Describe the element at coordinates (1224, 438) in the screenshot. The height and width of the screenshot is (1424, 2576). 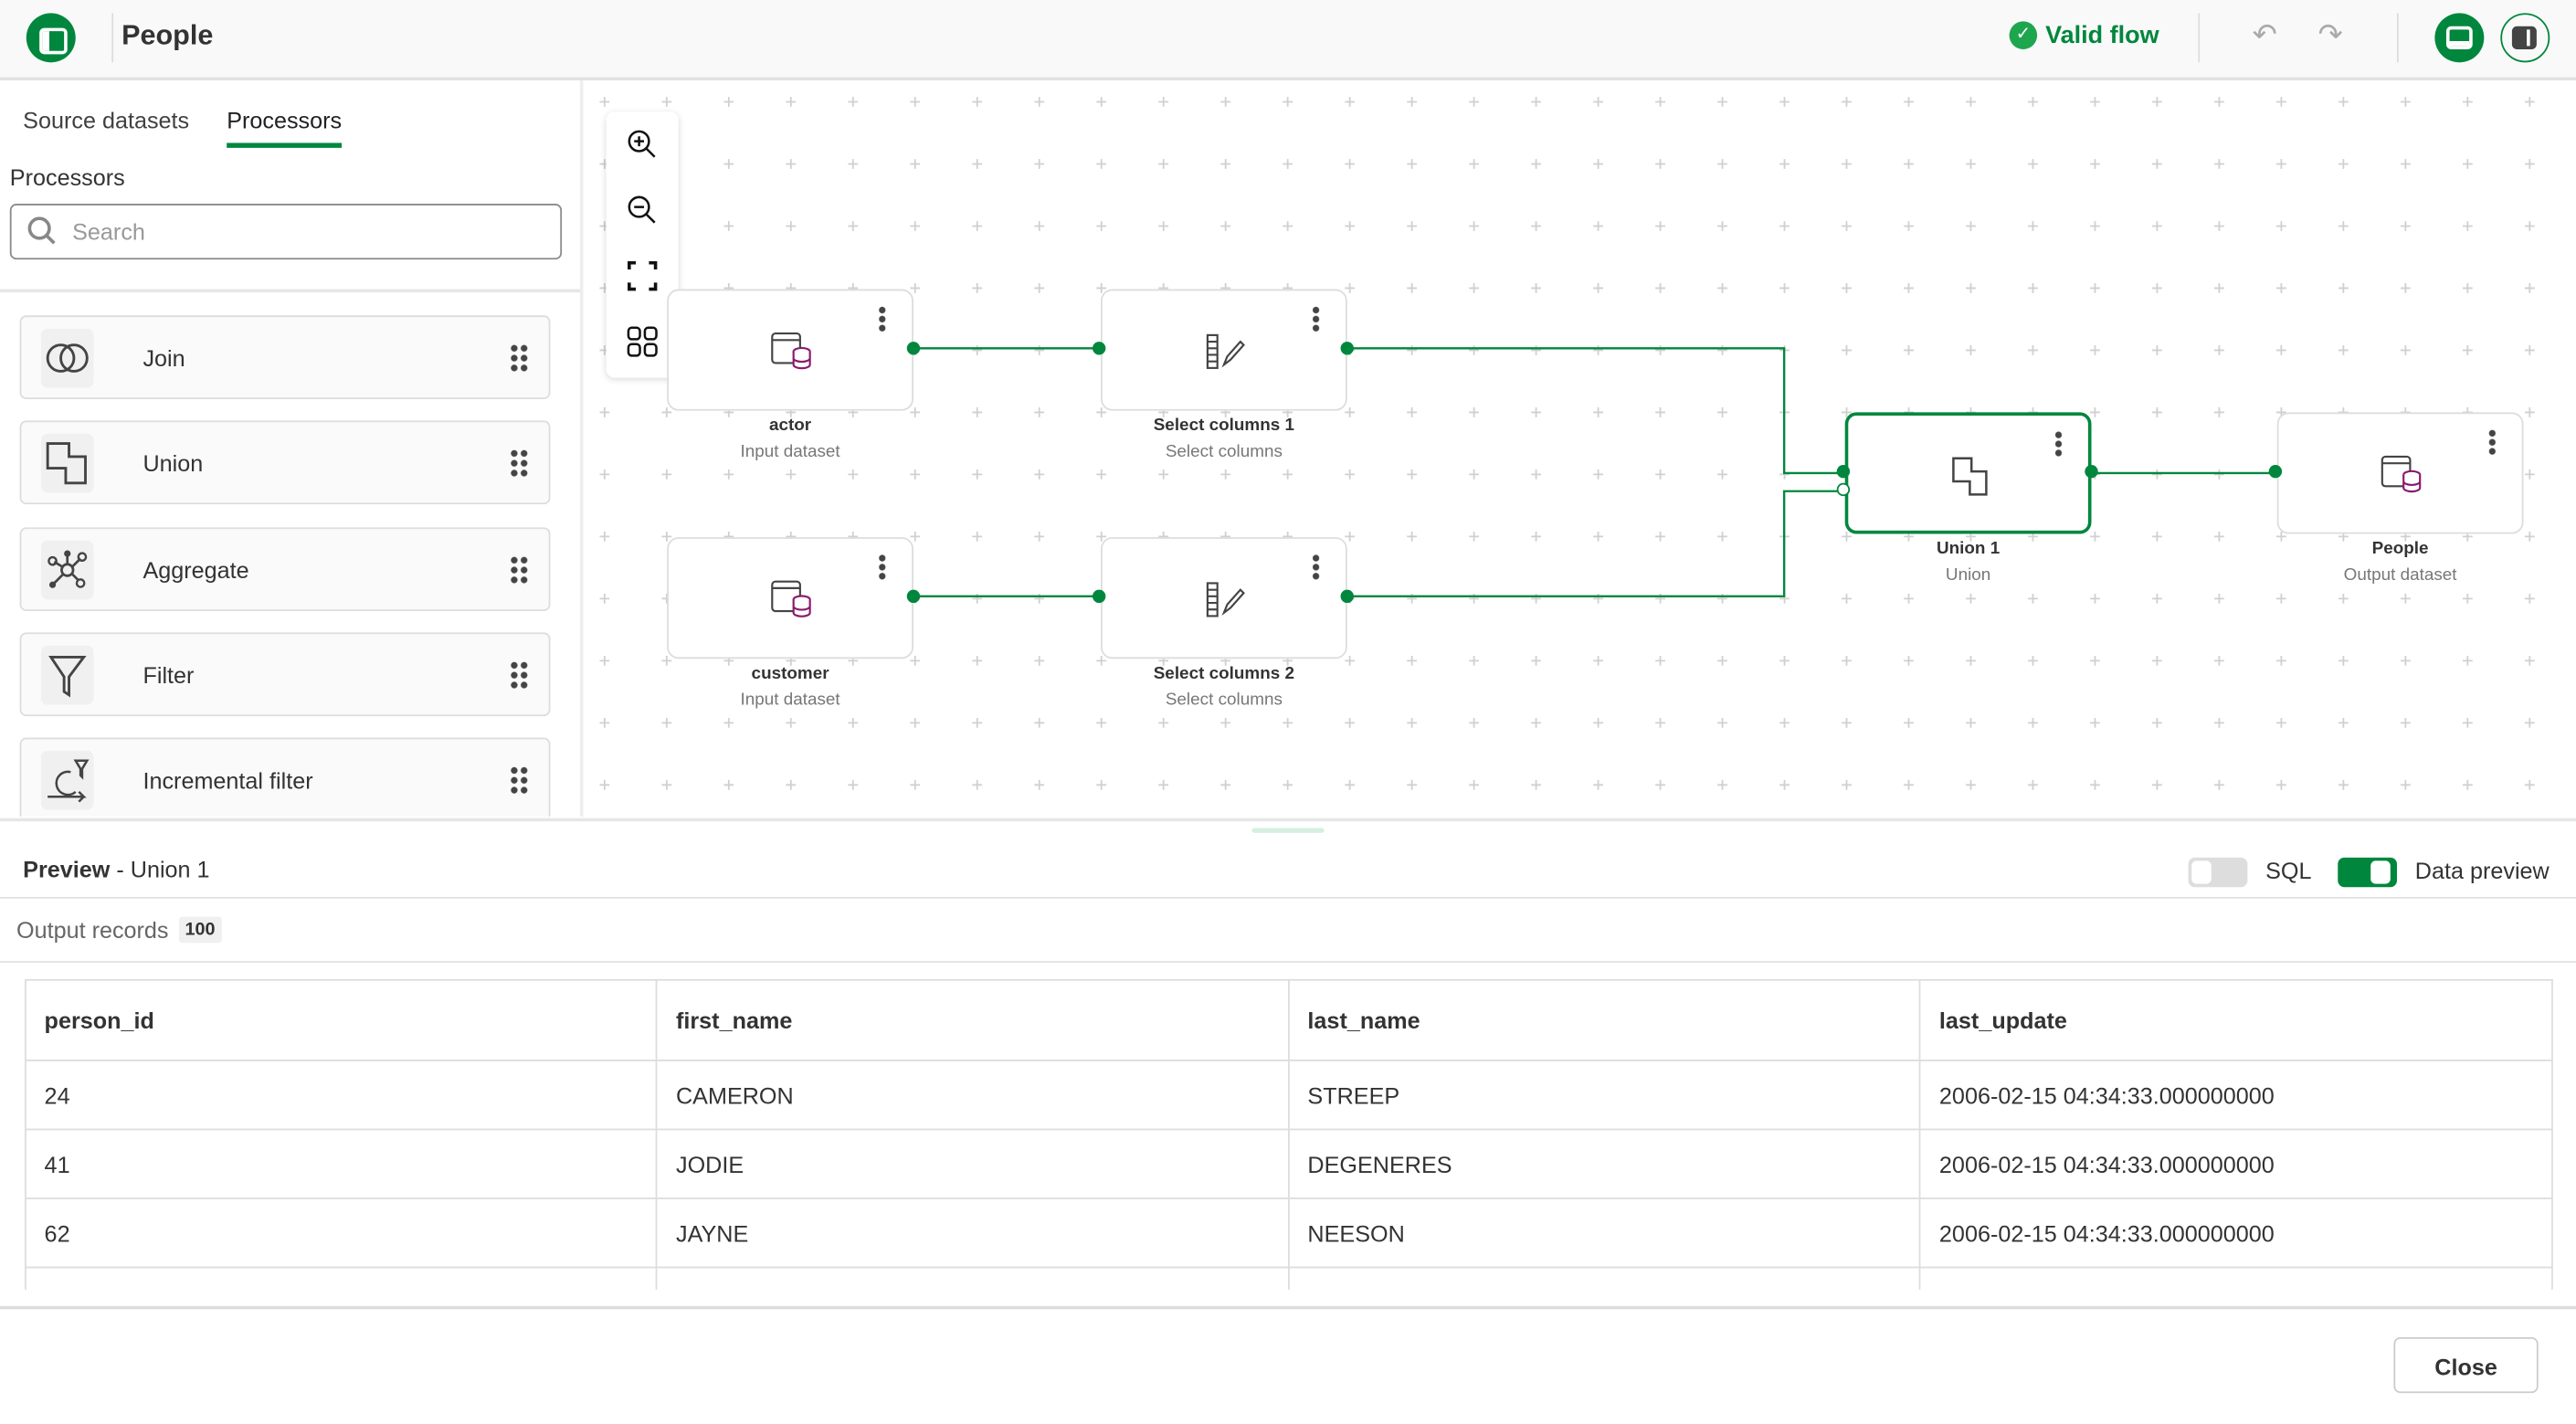
I see `flow-node-label: Select columns 1 Select columns` at that location.